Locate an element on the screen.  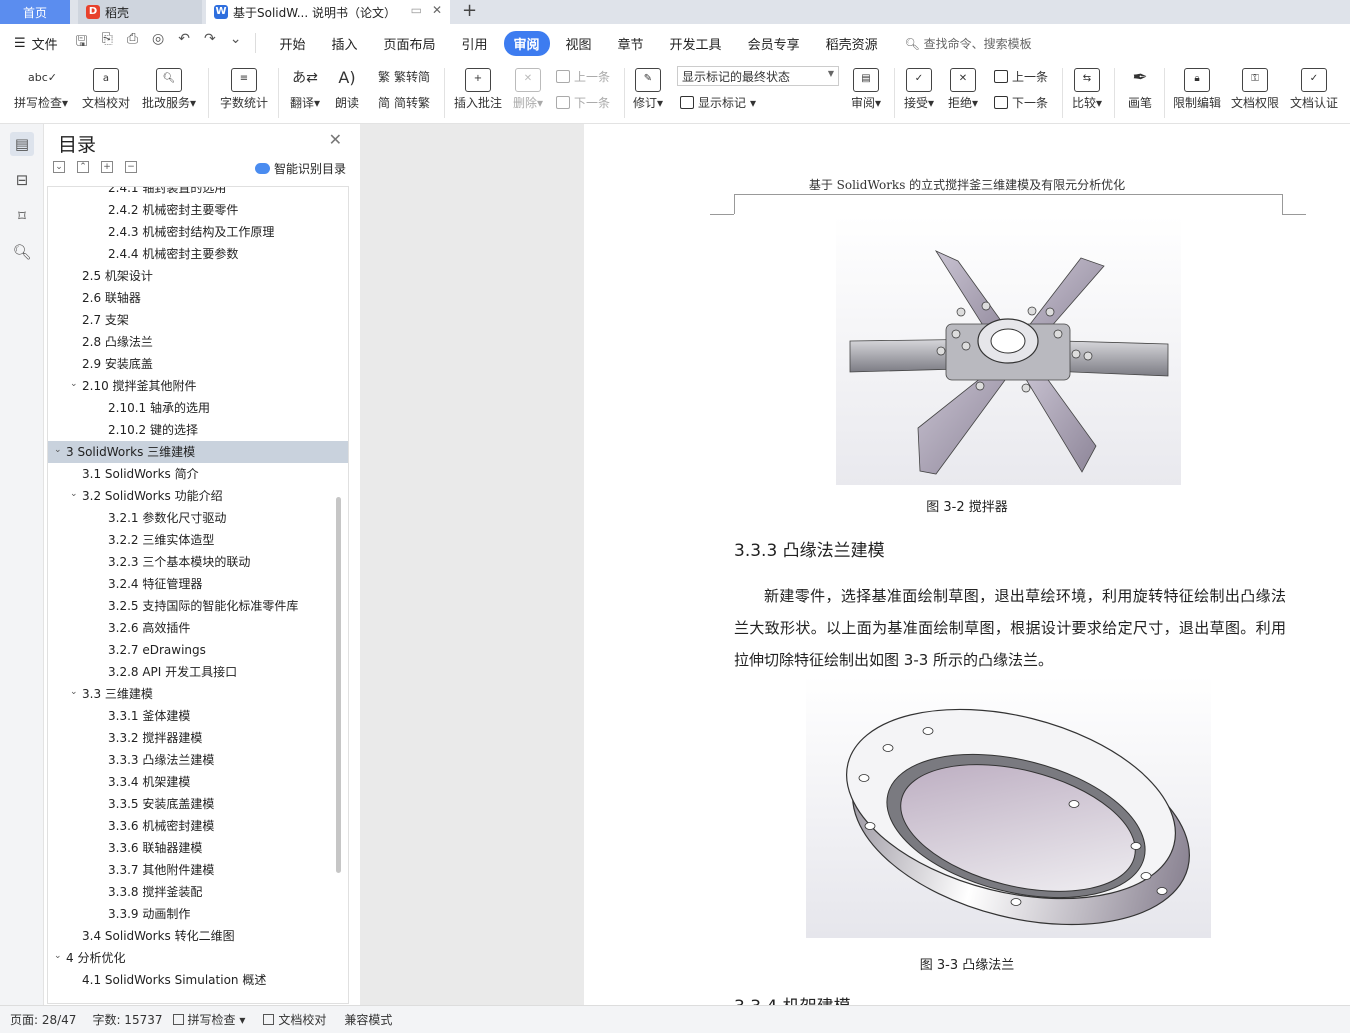
next-comment-button: 下一条 is located at coordinates (583, 102).